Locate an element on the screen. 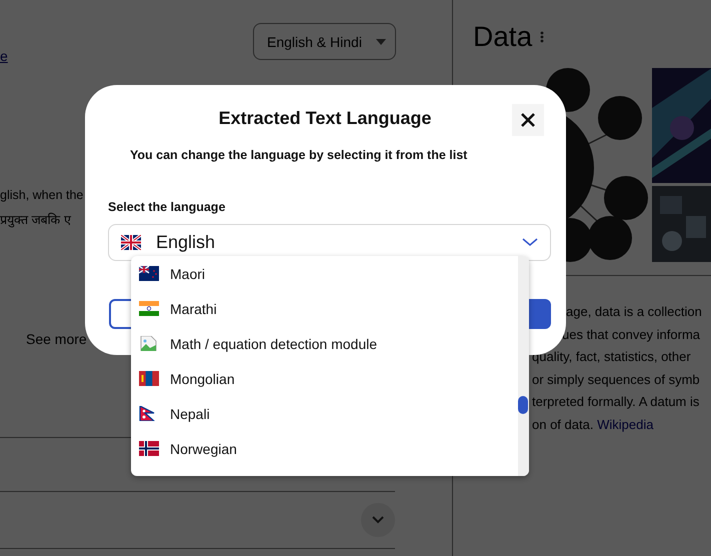  broken-image-icon is located at coordinates (149, 343).